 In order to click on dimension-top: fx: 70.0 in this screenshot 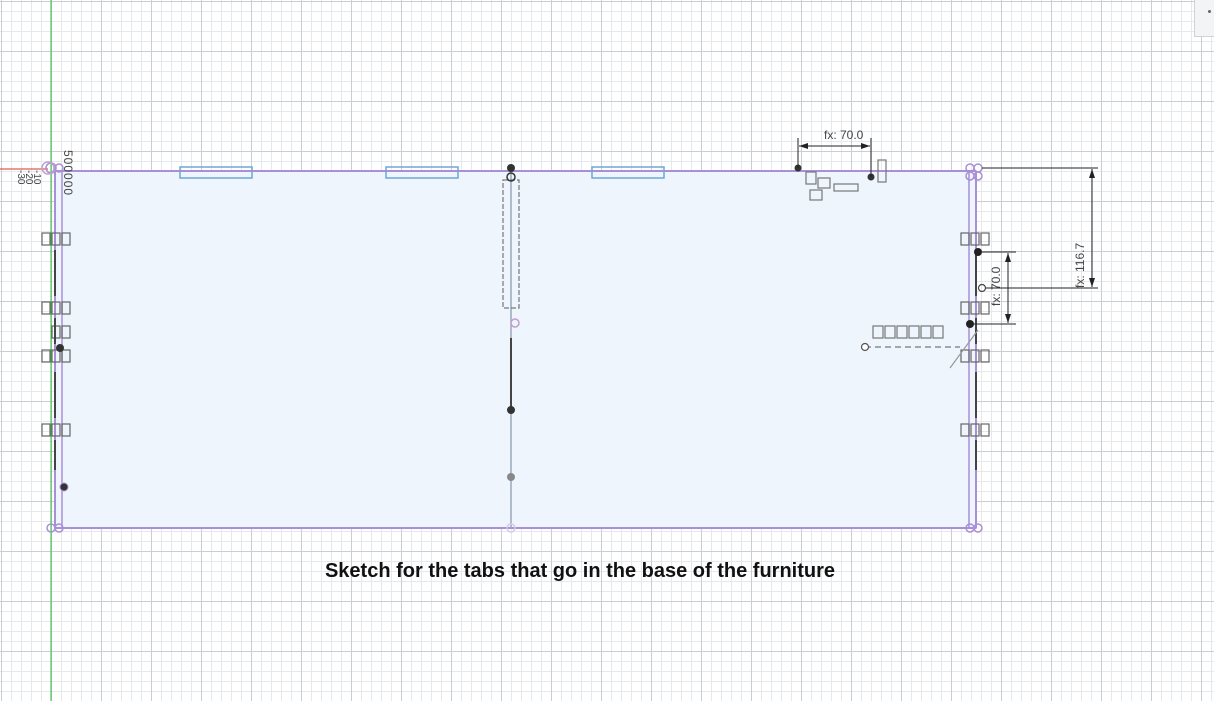, I will do `click(834, 152)`.